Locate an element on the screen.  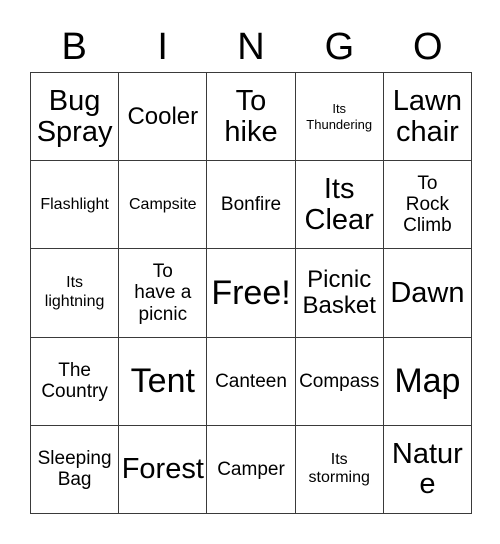
header-letter-n: N is located at coordinates (251, 47).